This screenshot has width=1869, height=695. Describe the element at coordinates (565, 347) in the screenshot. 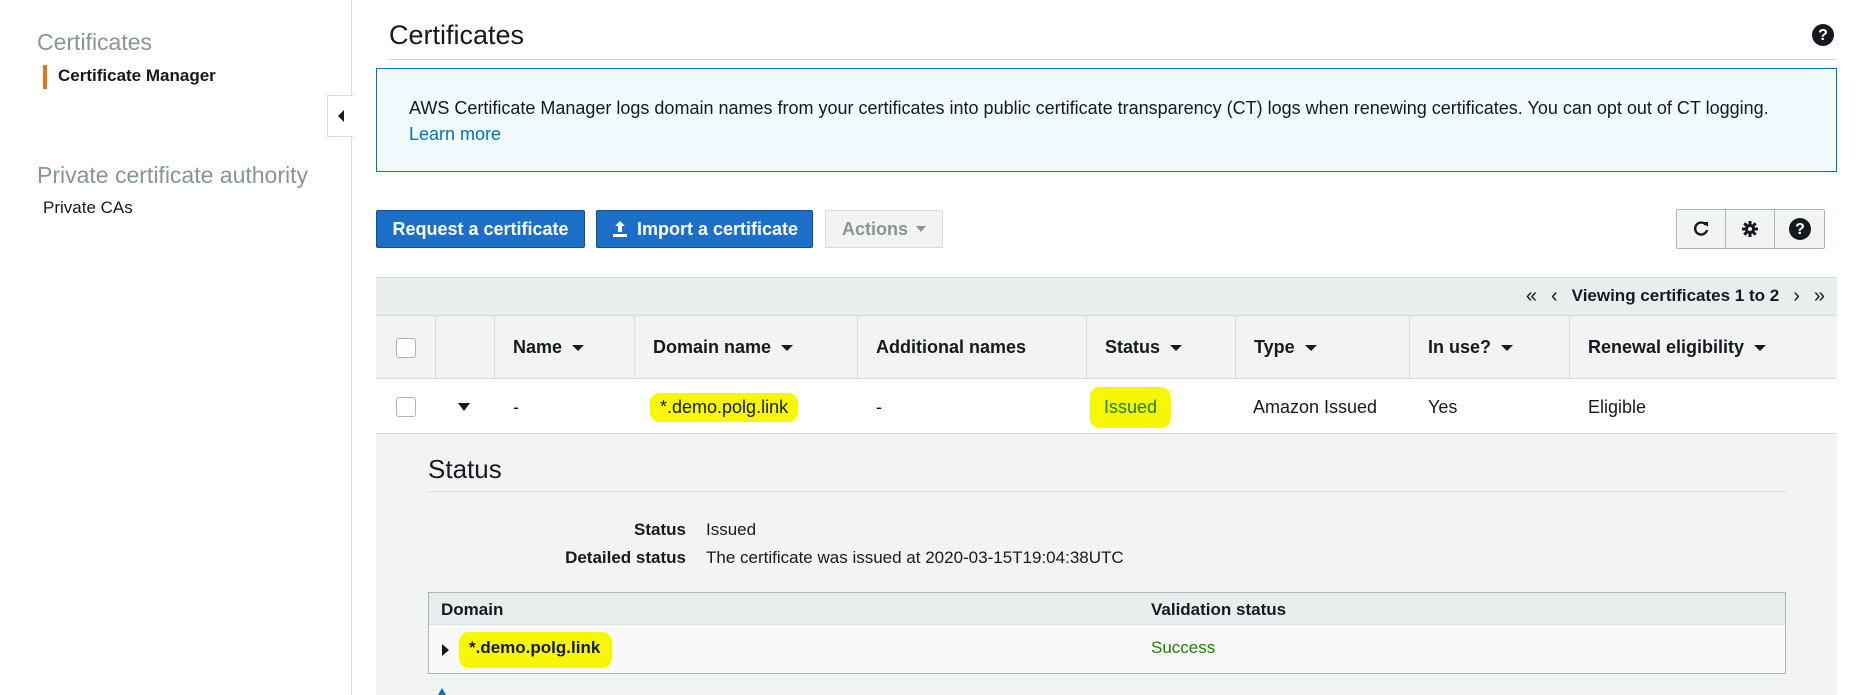

I see `column-header-name: Name` at that location.